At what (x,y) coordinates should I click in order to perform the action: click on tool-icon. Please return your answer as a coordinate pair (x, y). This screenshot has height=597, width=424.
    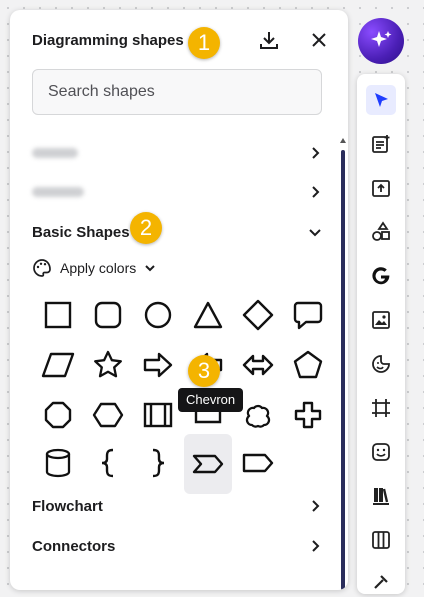
    Looking at the image, I should click on (381, 582).